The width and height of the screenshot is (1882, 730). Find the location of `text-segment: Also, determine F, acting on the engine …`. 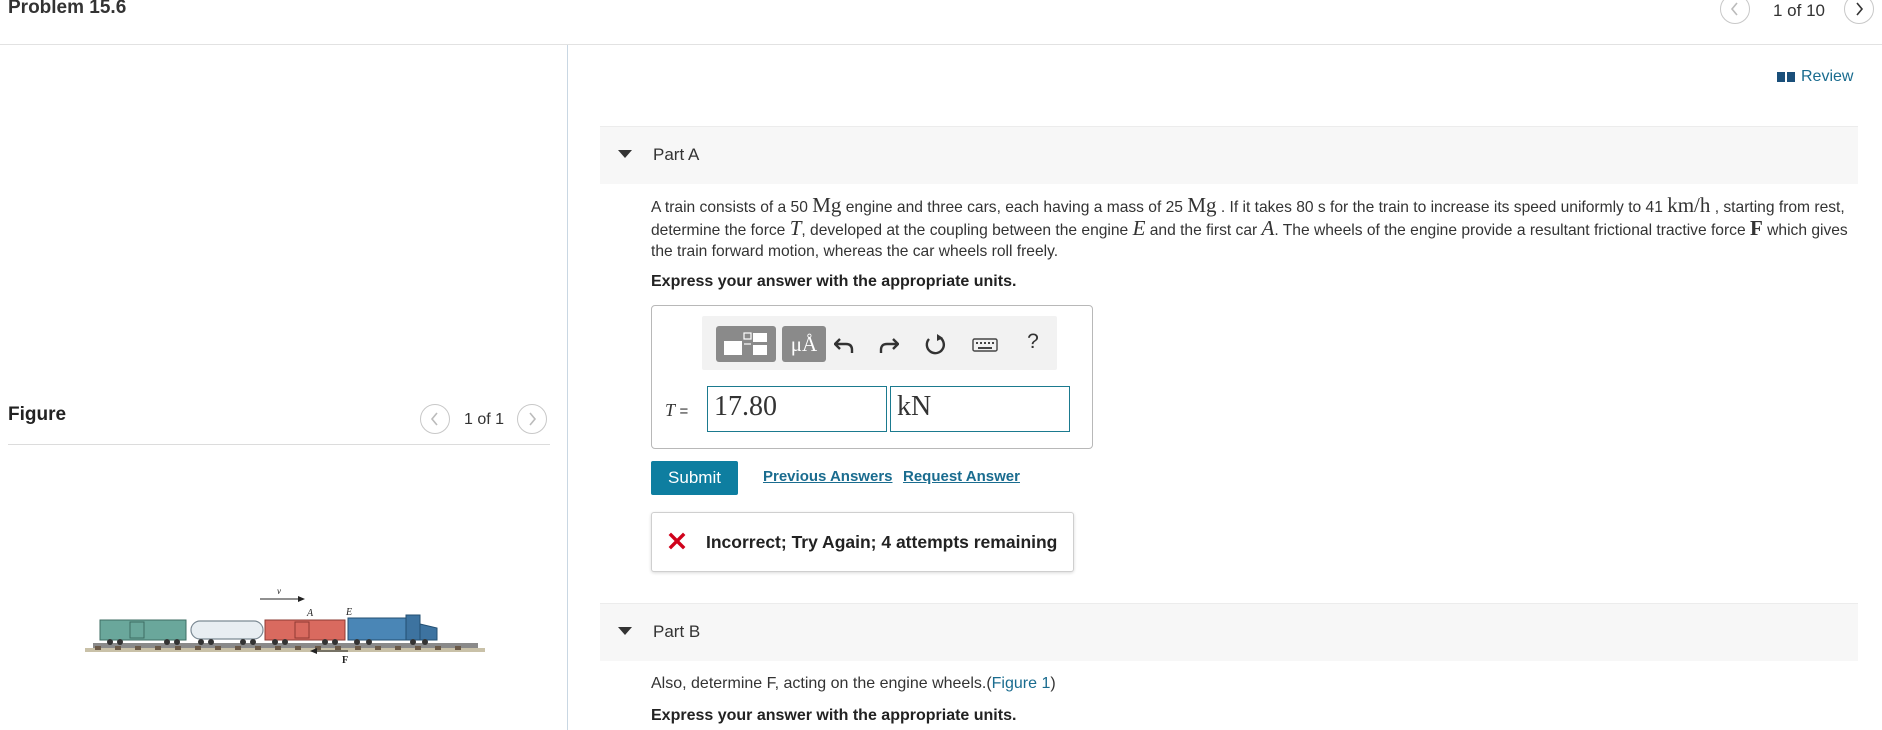

text-segment: Also, determine F, acting on the engine … is located at coordinates (819, 683).